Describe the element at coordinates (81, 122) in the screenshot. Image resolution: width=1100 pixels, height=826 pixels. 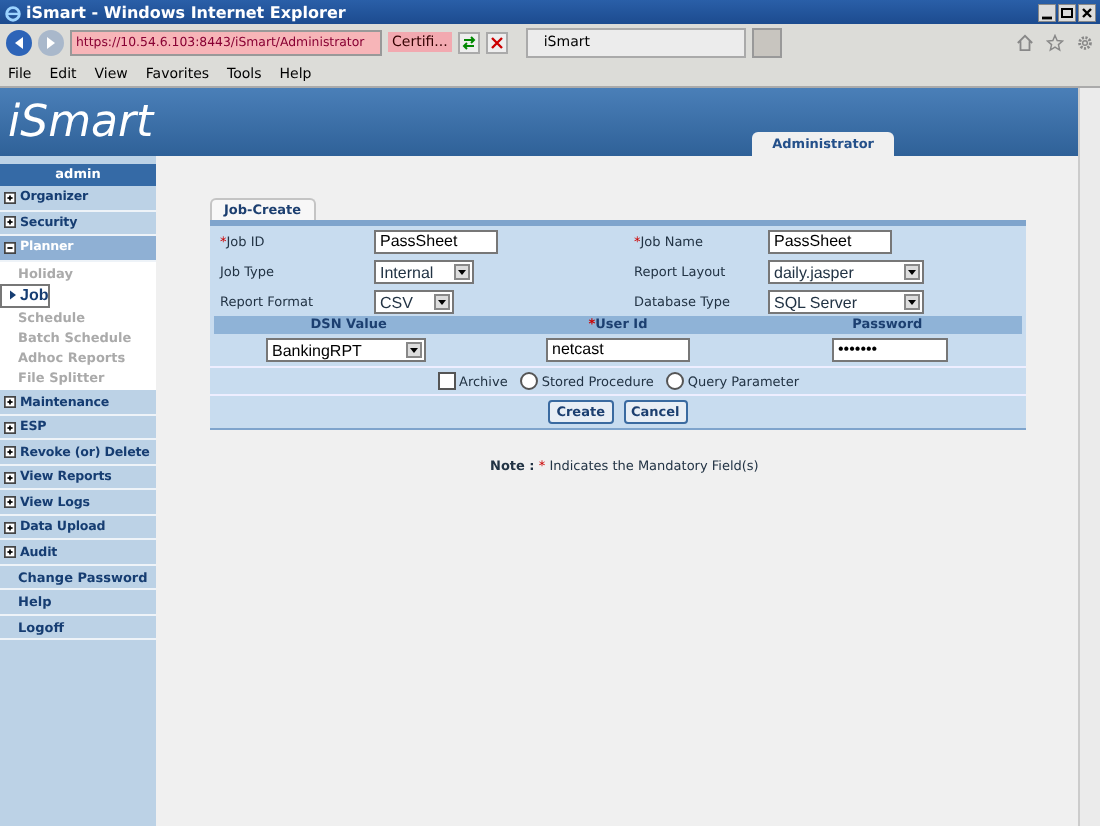
I see `logo: iSmart` at that location.